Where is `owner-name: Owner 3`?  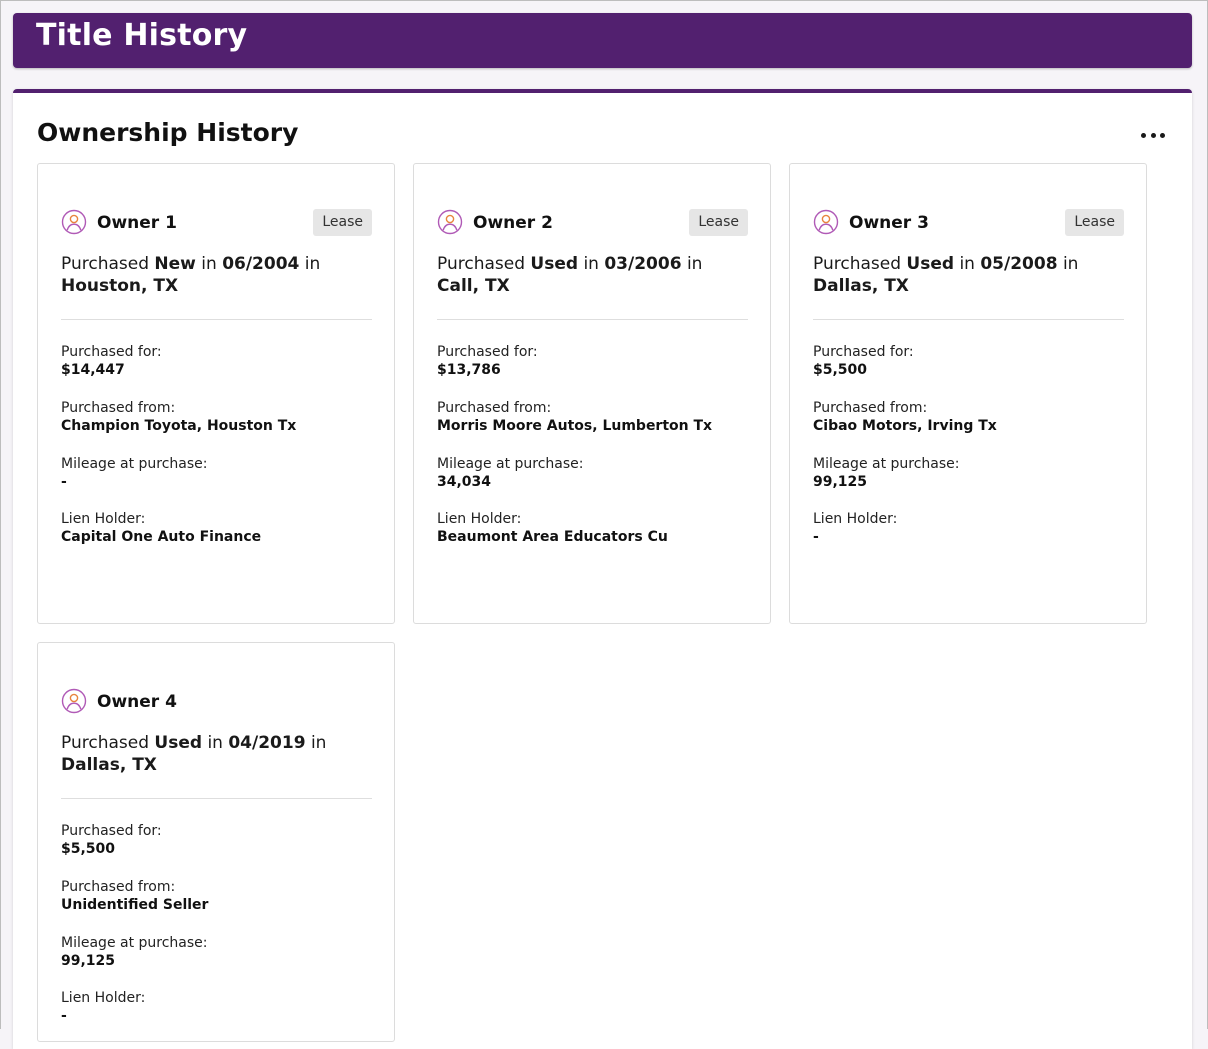
owner-name: Owner 3 is located at coordinates (889, 223).